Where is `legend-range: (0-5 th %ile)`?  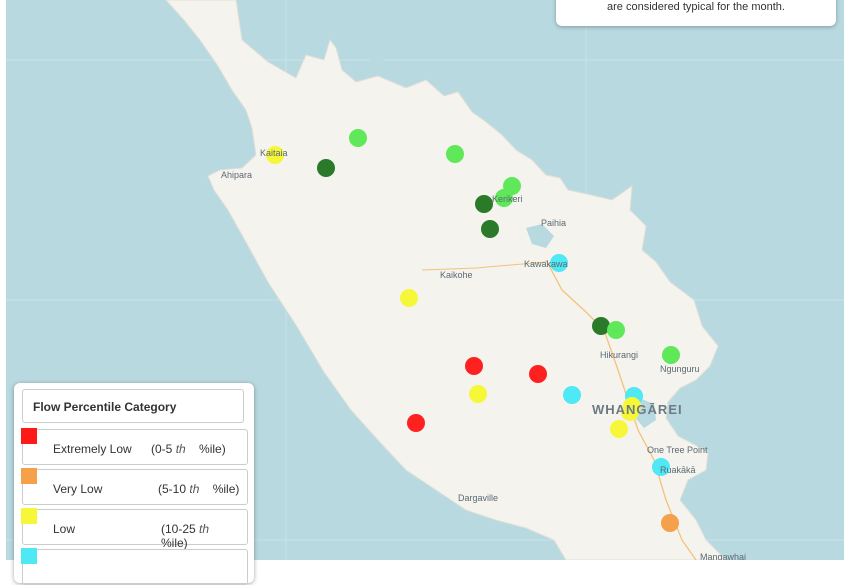
legend-range: (0-5 th %ile) is located at coordinates (188, 449).